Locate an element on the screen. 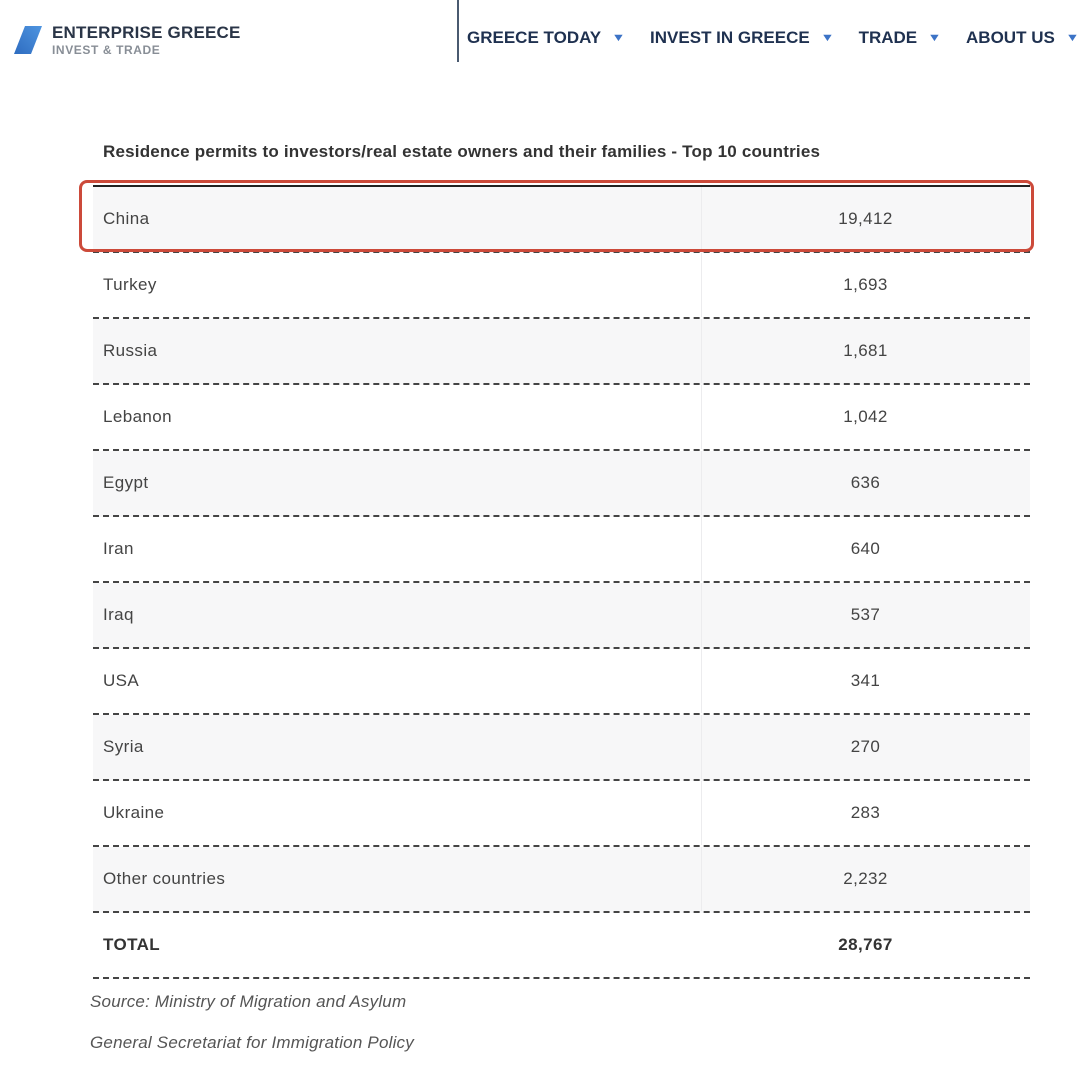 Image resolution: width=1080 pixels, height=1081 pixels. country-cell: Syria is located at coordinates (123, 746).